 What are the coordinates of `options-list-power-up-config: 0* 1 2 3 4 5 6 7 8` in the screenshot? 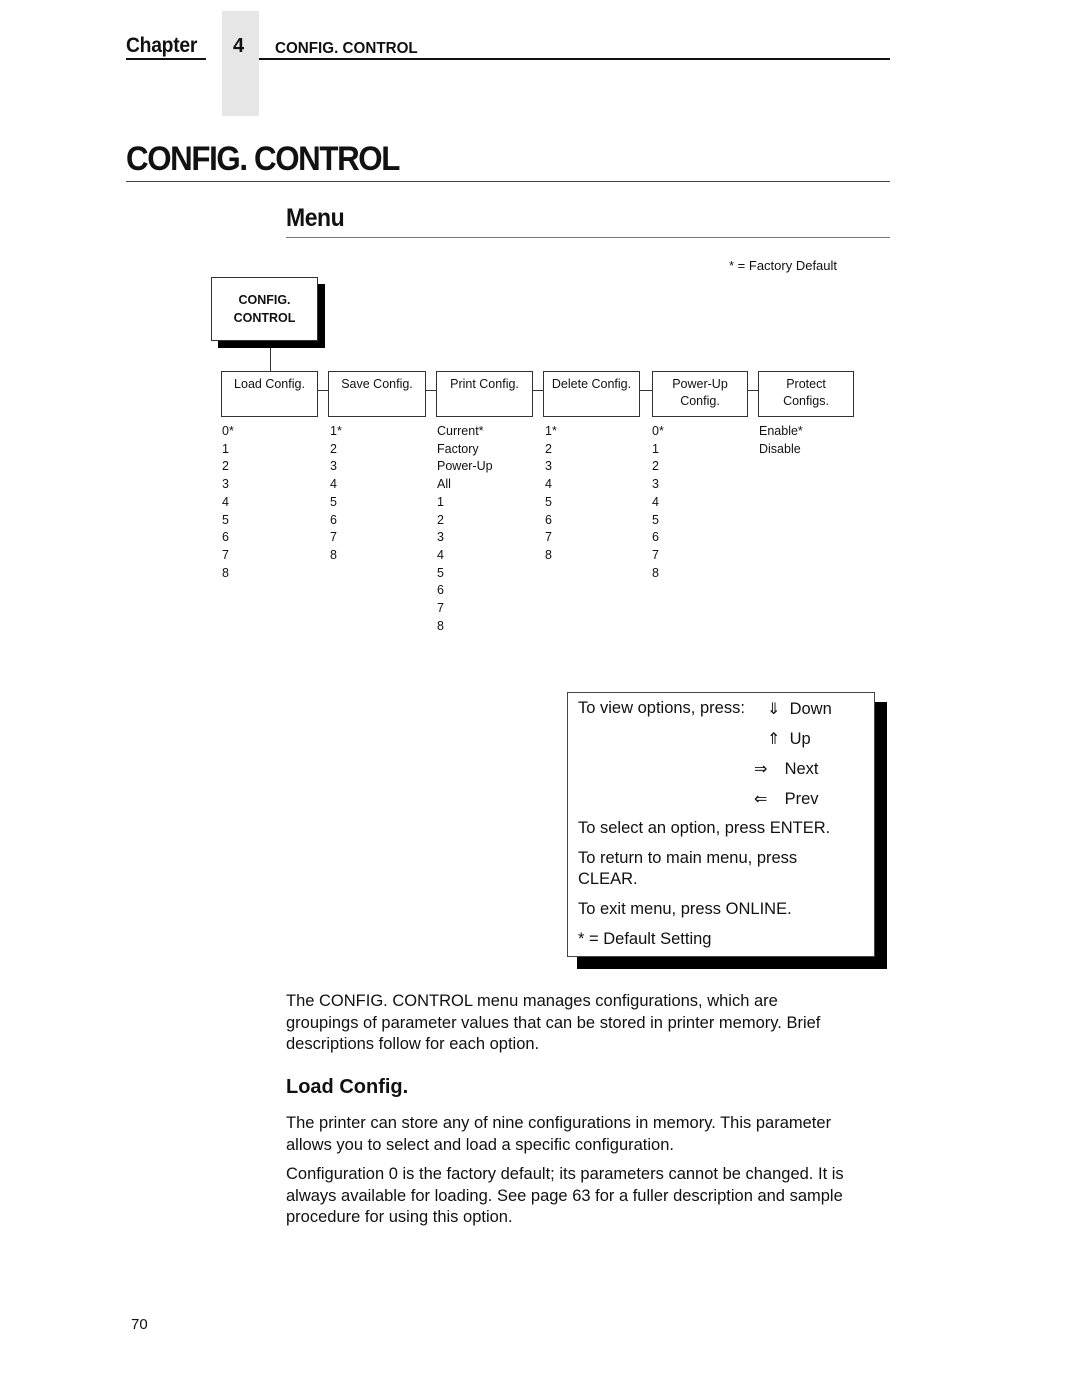 It's located at (658, 502).